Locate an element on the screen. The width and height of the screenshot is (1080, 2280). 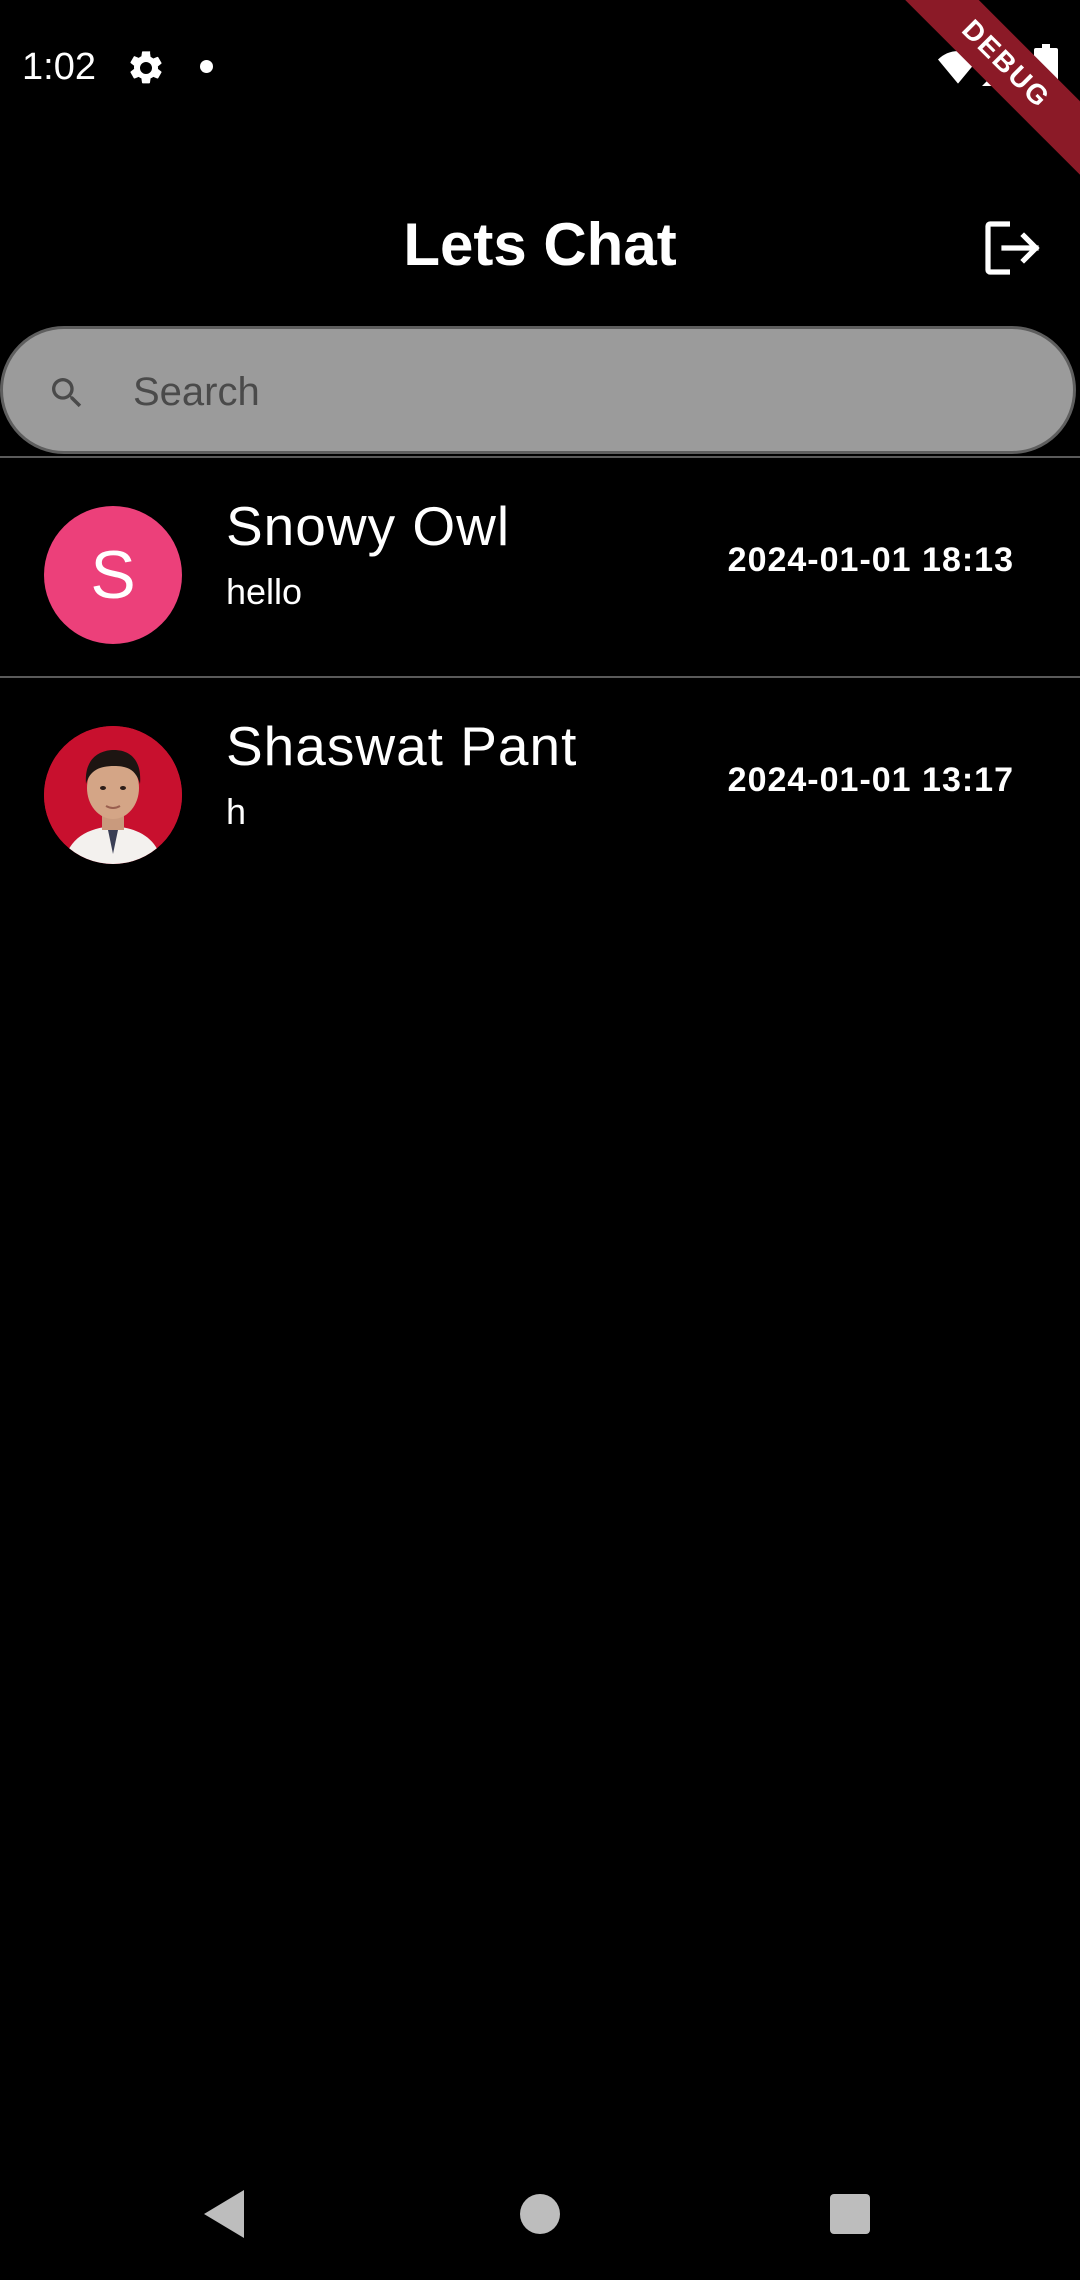
search-input is located at coordinates (573, 392).